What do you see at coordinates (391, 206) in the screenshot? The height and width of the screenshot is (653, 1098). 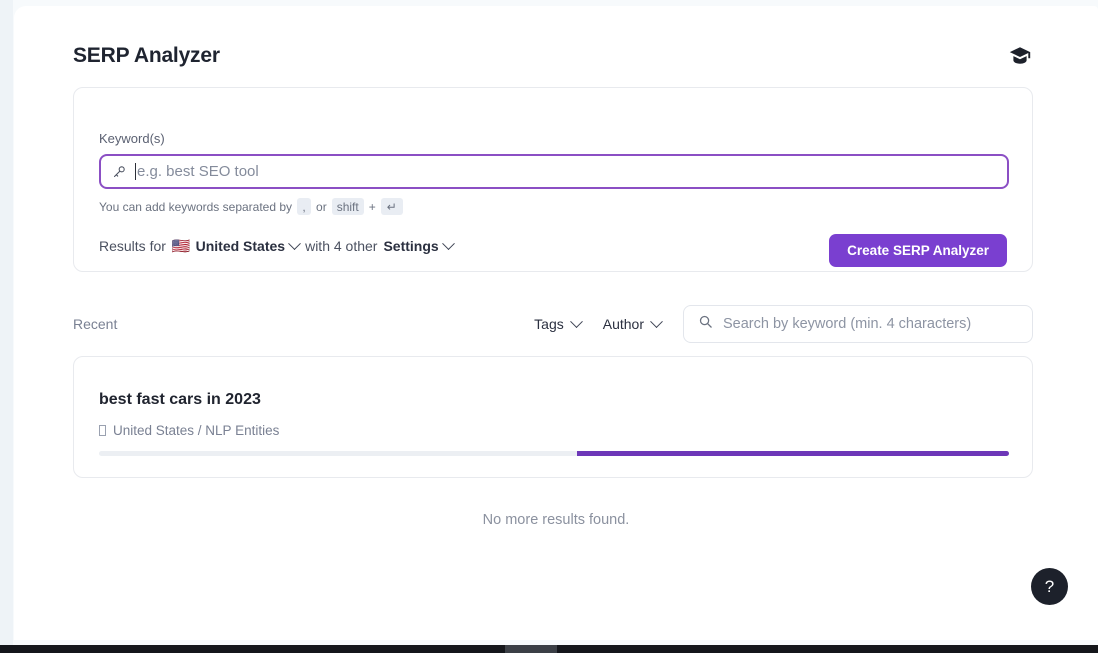 I see `kbd-enter: ↵` at bounding box center [391, 206].